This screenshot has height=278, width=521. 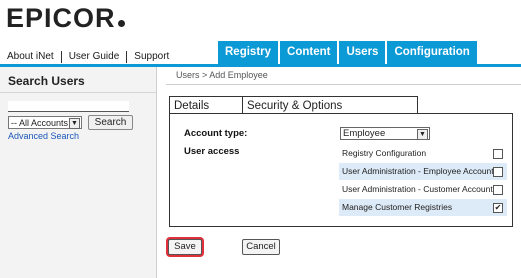 What do you see at coordinates (309, 52) in the screenshot?
I see `tab-content: Content` at bounding box center [309, 52].